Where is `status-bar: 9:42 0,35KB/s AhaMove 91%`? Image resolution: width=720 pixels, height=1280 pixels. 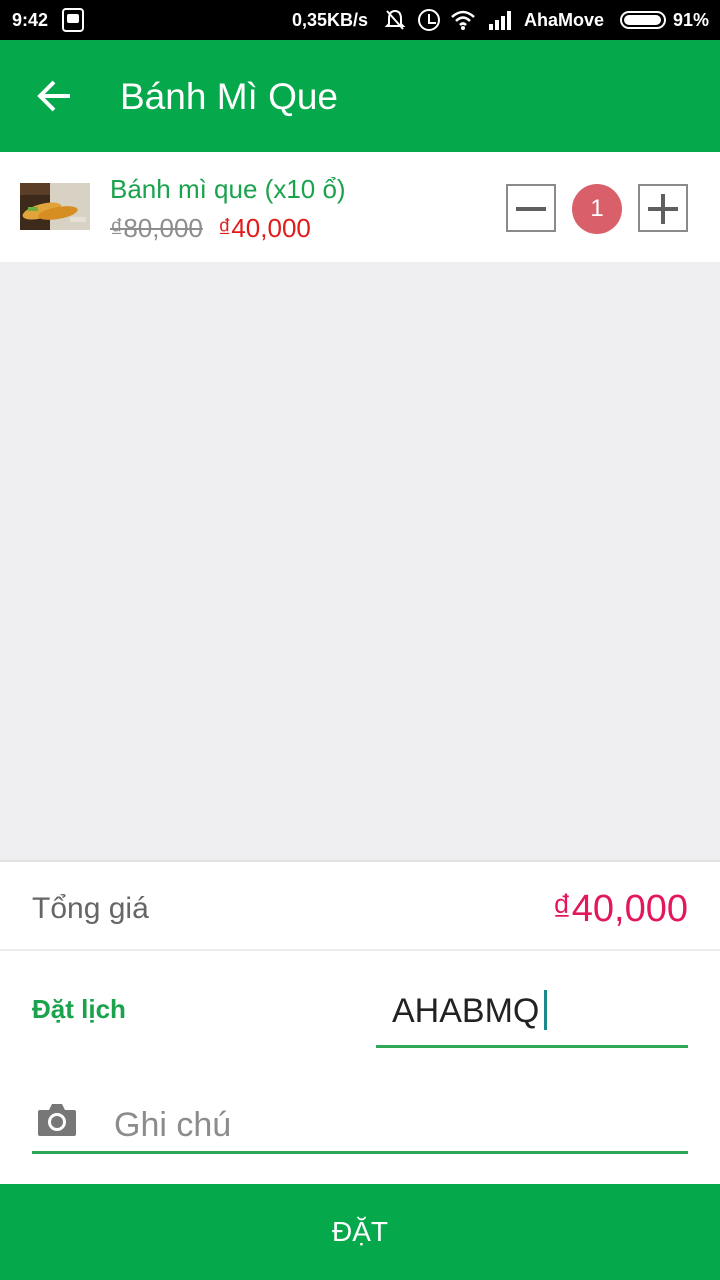
status-bar: 9:42 0,35KB/s AhaMove 91% is located at coordinates (360, 20).